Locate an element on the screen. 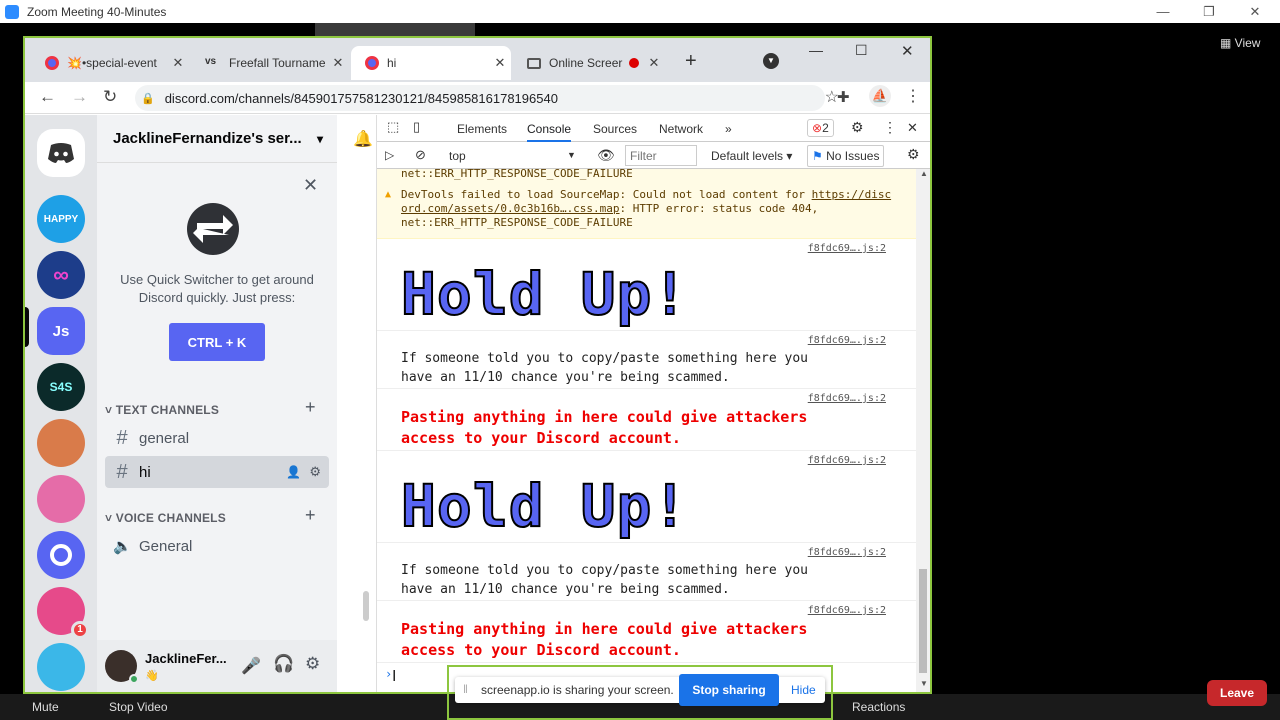 Image resolution: width=1280 pixels, height=720 pixels. inspect-icon: ⬚ is located at coordinates (393, 127).